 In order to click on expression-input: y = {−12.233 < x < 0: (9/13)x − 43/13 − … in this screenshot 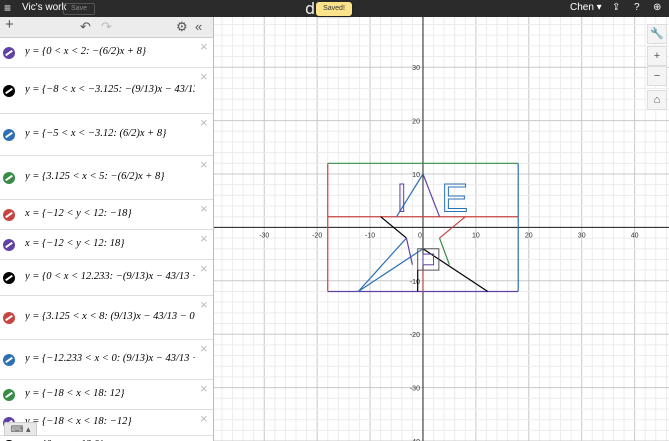, I will do `click(110, 358)`.